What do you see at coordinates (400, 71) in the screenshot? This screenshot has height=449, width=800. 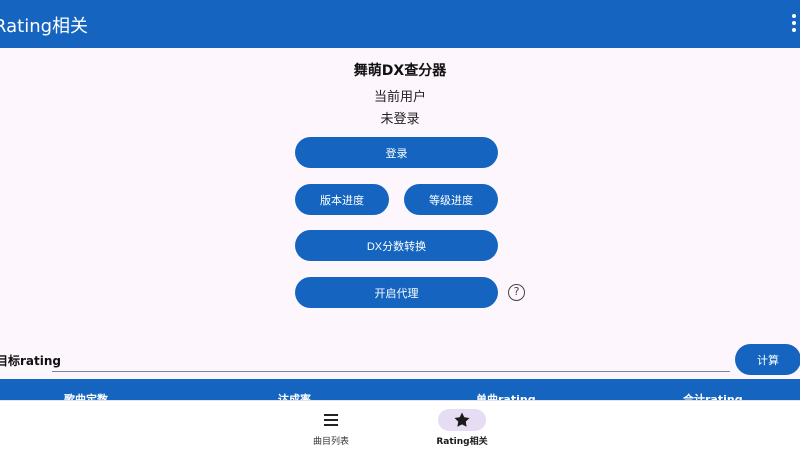 I see `page-heading: 舞萌DX查分器` at bounding box center [400, 71].